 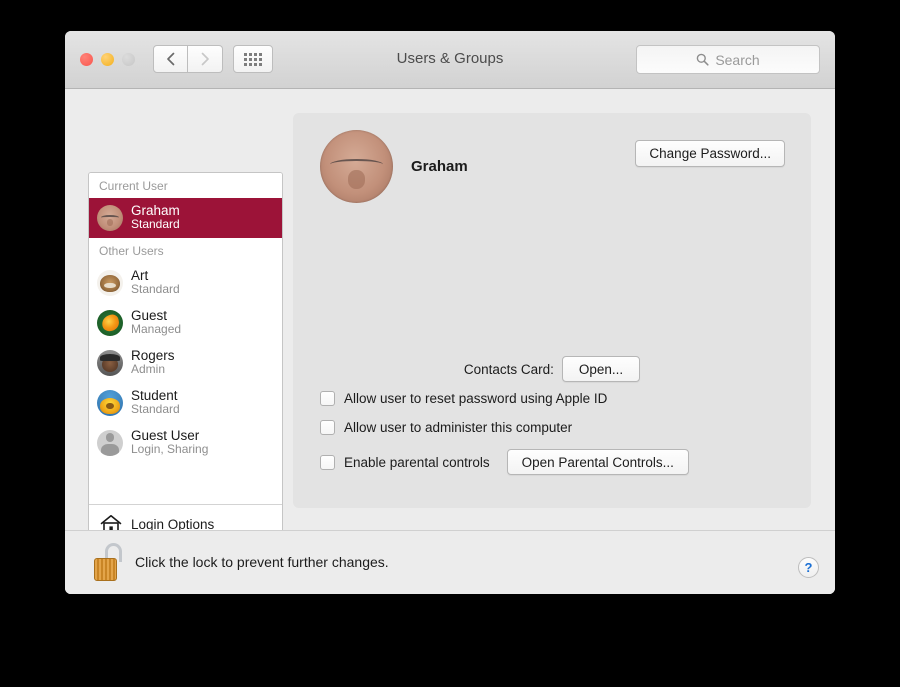 I want to click on help-button: ?, so click(x=808, y=567).